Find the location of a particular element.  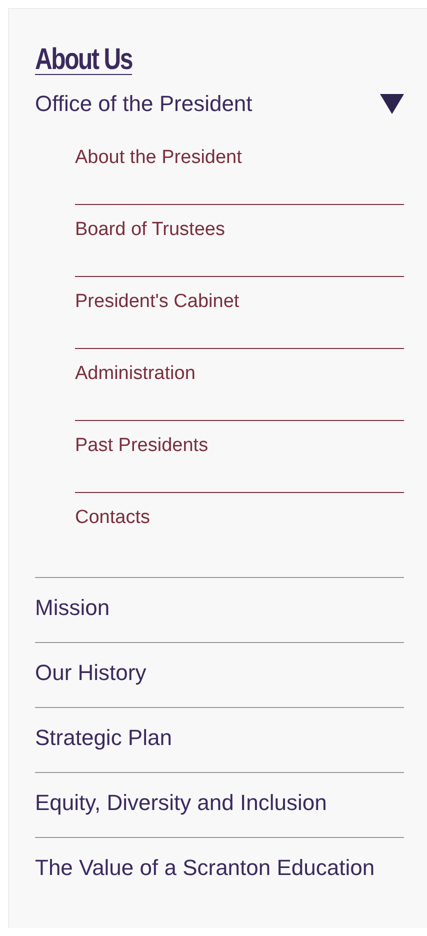

section-title-link: About Us is located at coordinates (83, 60).